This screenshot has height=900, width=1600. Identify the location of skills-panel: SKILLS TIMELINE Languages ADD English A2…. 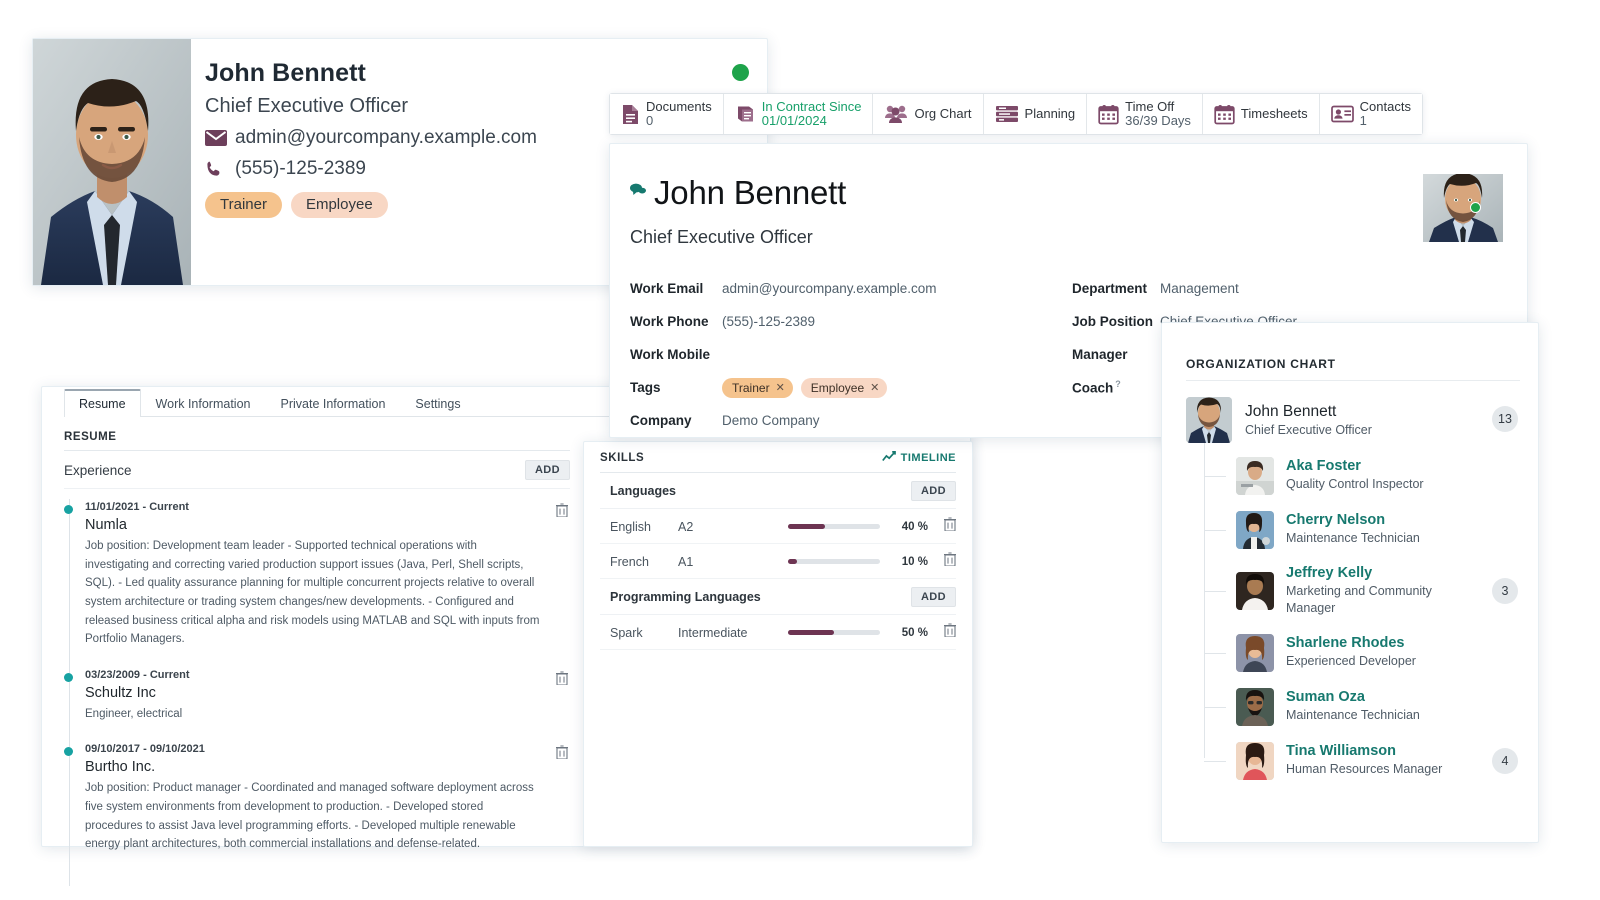
(778, 644).